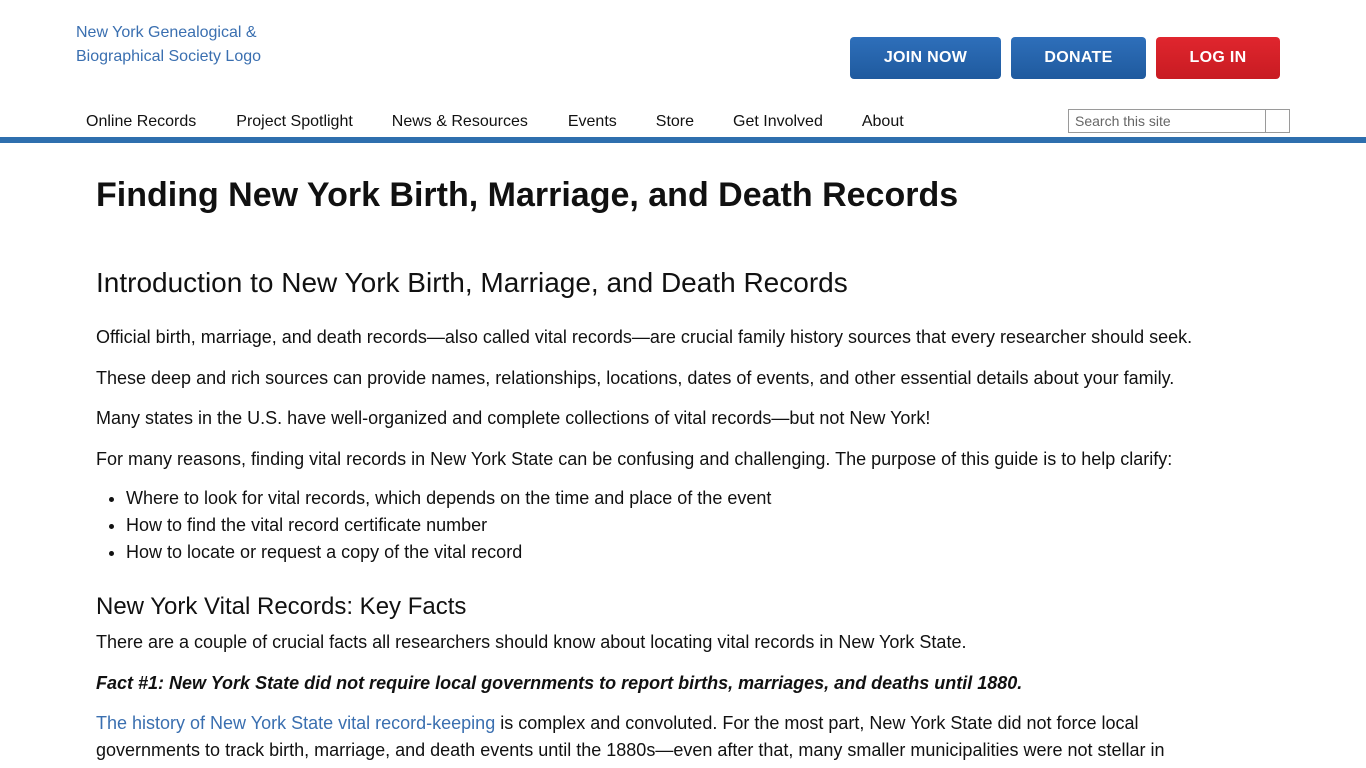  What do you see at coordinates (683, 140) in the screenshot?
I see `header-divider` at bounding box center [683, 140].